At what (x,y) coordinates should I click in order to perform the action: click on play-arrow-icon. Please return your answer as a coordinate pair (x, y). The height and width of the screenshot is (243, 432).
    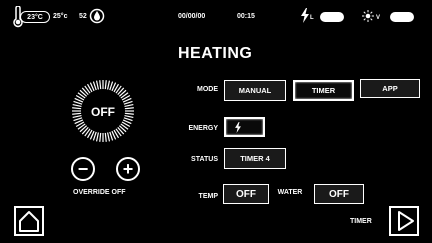
    Looking at the image, I should click on (406, 221).